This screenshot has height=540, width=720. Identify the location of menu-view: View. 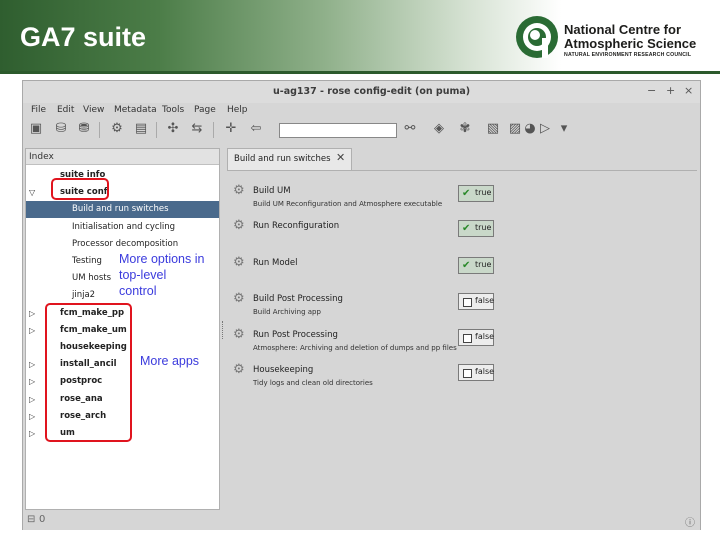
(93, 110).